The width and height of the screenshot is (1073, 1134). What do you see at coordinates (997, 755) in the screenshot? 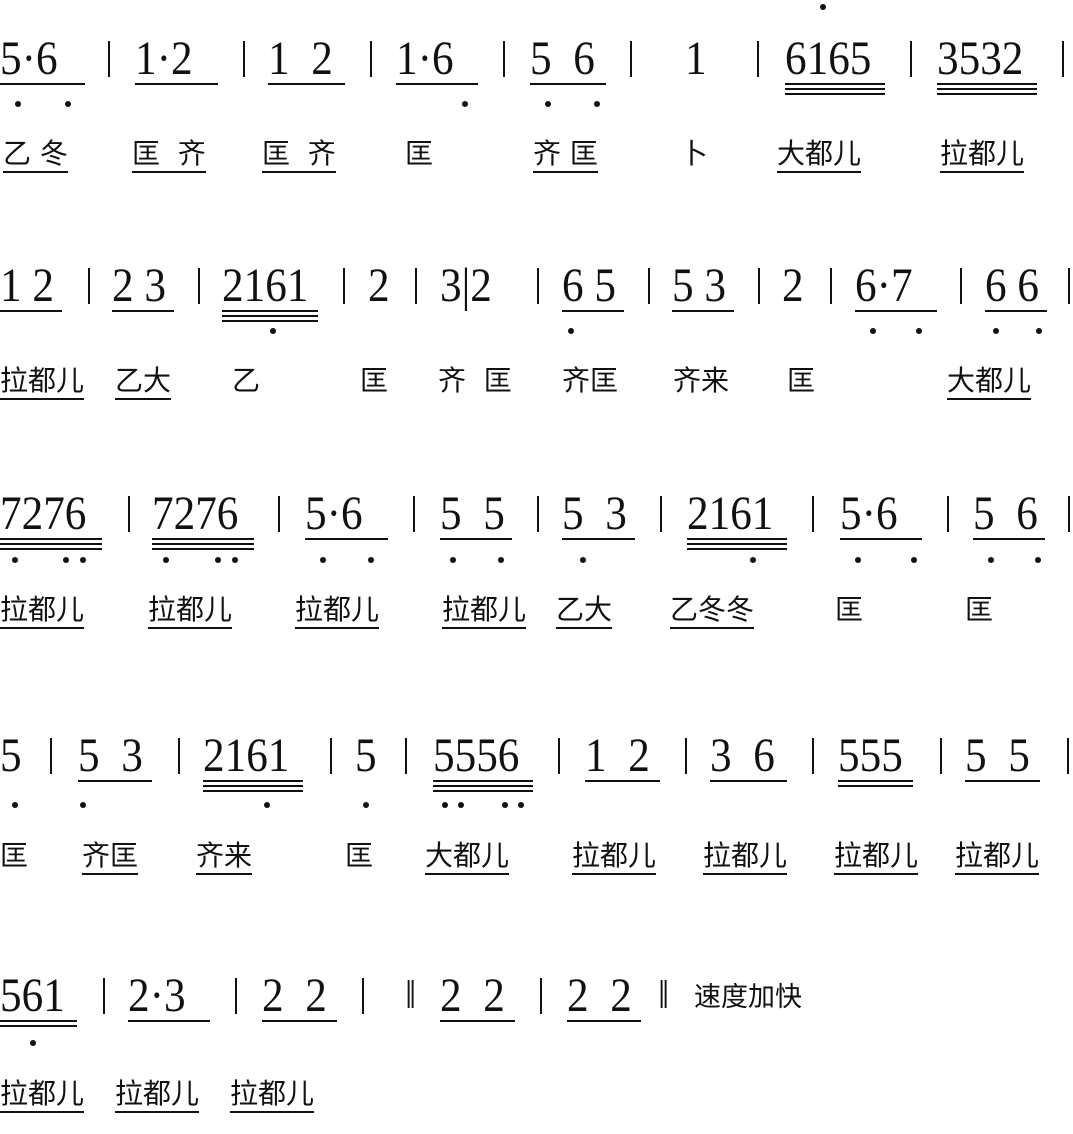
I see `measure-notes: 5 5` at bounding box center [997, 755].